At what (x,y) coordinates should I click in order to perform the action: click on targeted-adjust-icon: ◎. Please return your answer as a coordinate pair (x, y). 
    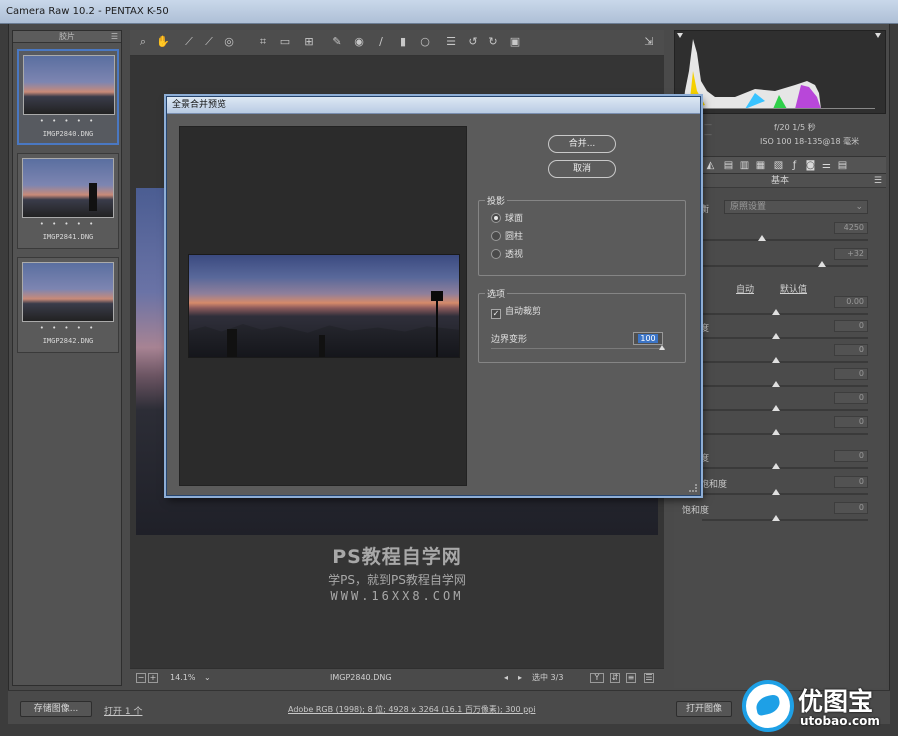
    Looking at the image, I should click on (229, 42).